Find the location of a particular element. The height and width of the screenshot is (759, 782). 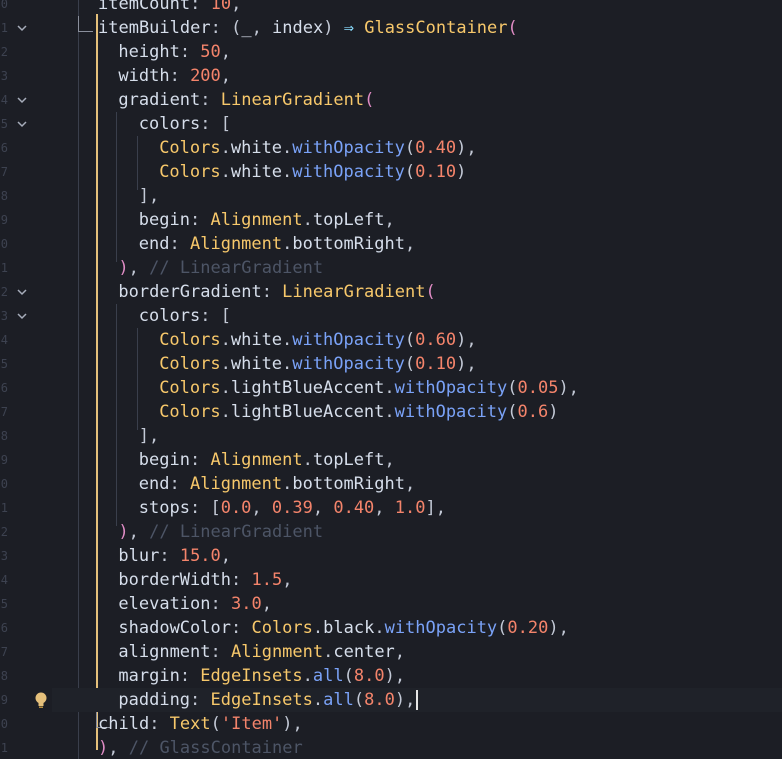

code-line: child: Text('Item'), is located at coordinates (417, 724).